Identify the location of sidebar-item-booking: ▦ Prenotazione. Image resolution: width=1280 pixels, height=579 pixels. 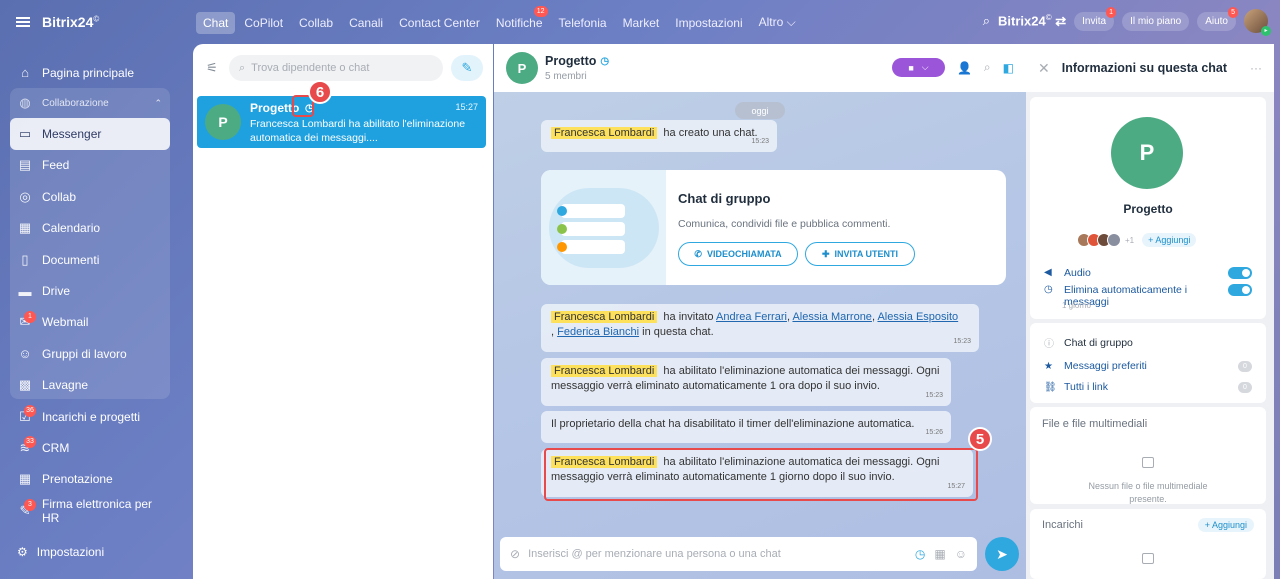
(90, 479).